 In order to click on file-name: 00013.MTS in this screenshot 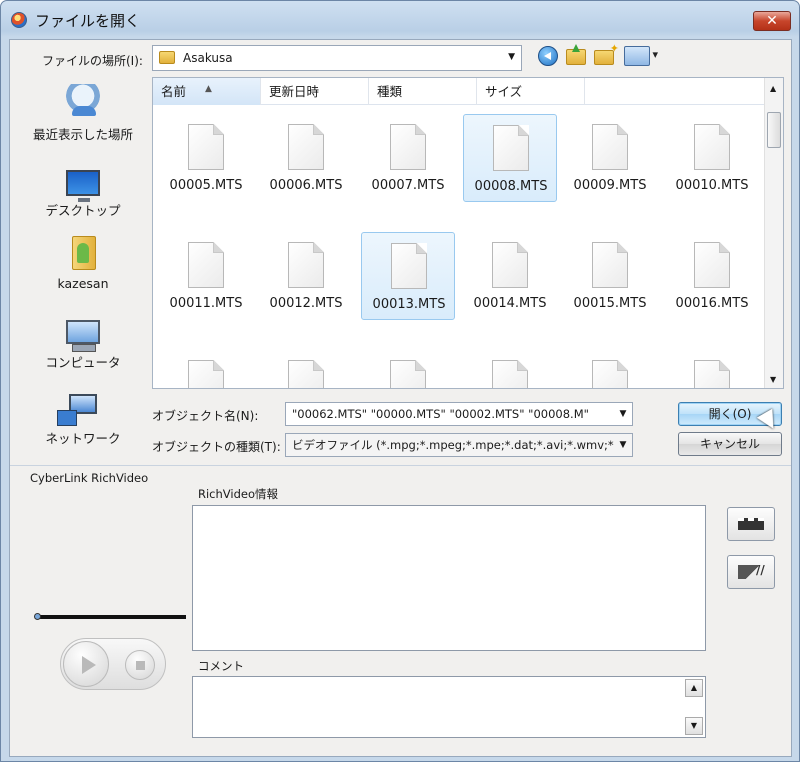, I will do `click(409, 304)`.